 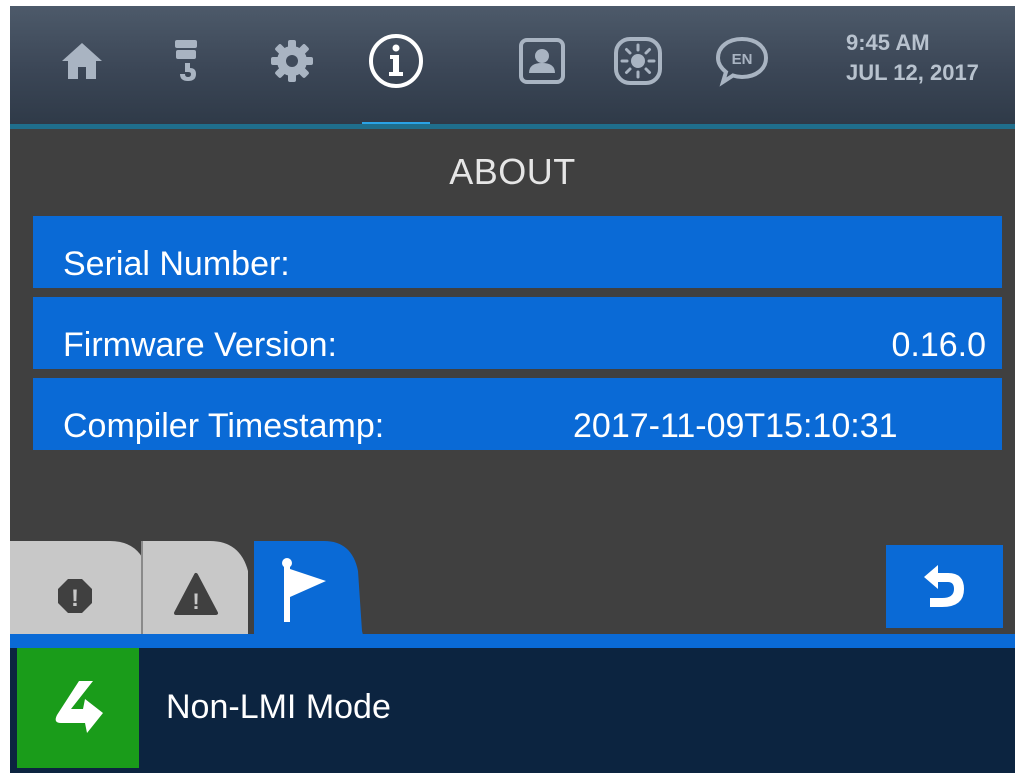 I want to click on clock: 9:45 AM JUL 12, 2017, so click(x=912, y=58).